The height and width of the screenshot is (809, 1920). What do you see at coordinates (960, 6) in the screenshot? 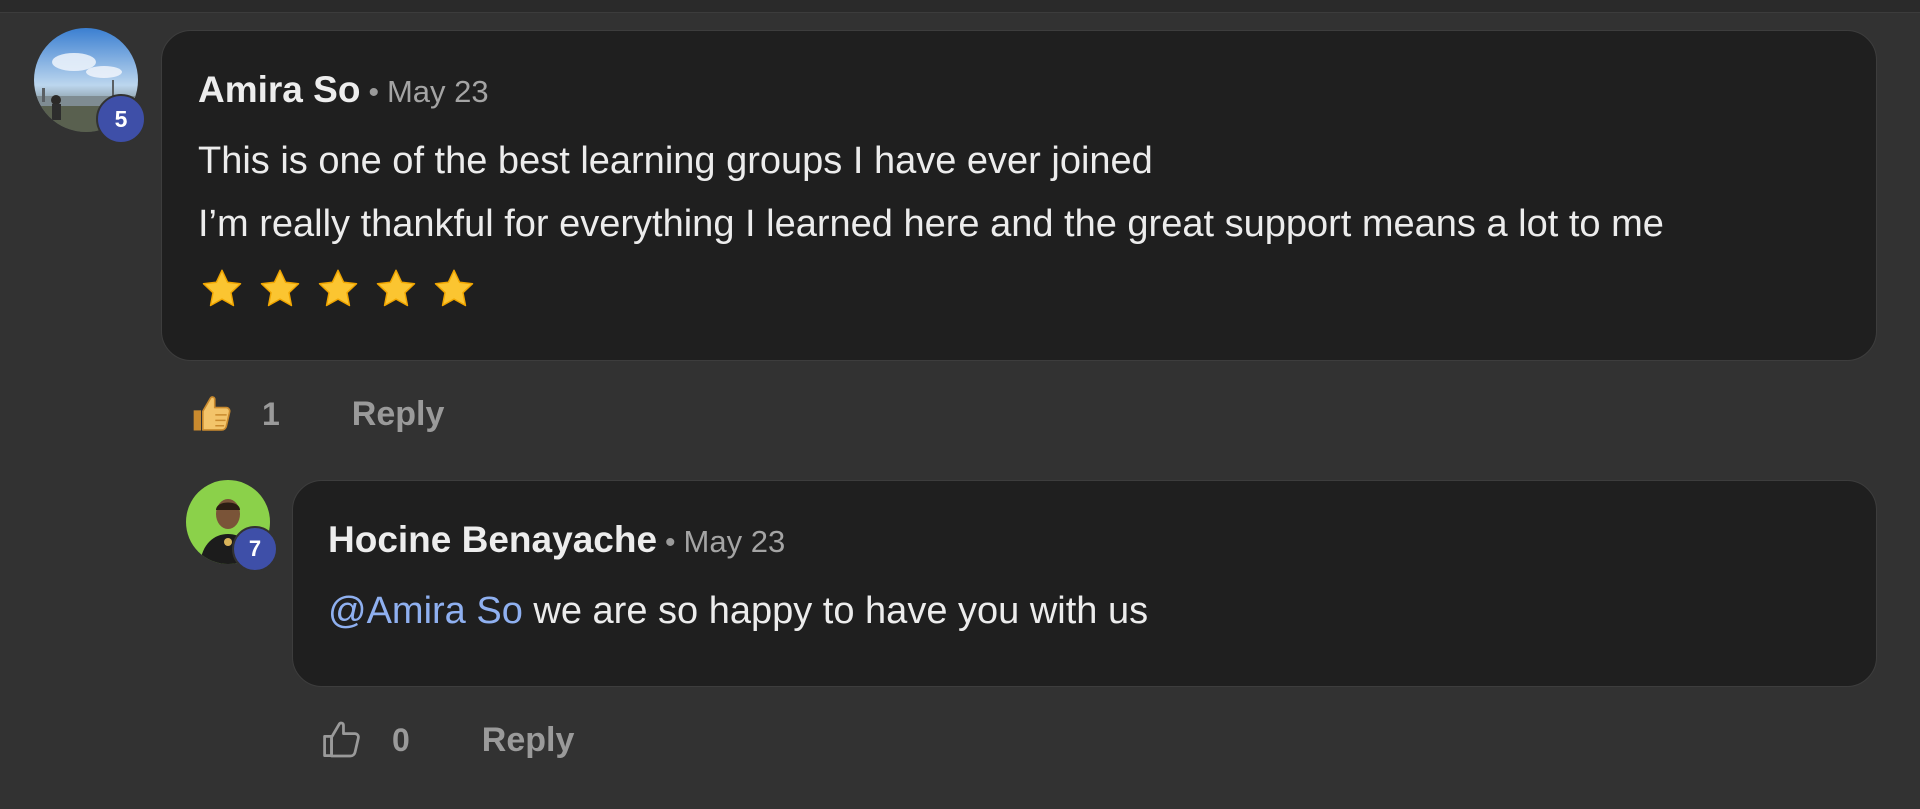
I see `top-divider` at bounding box center [960, 6].